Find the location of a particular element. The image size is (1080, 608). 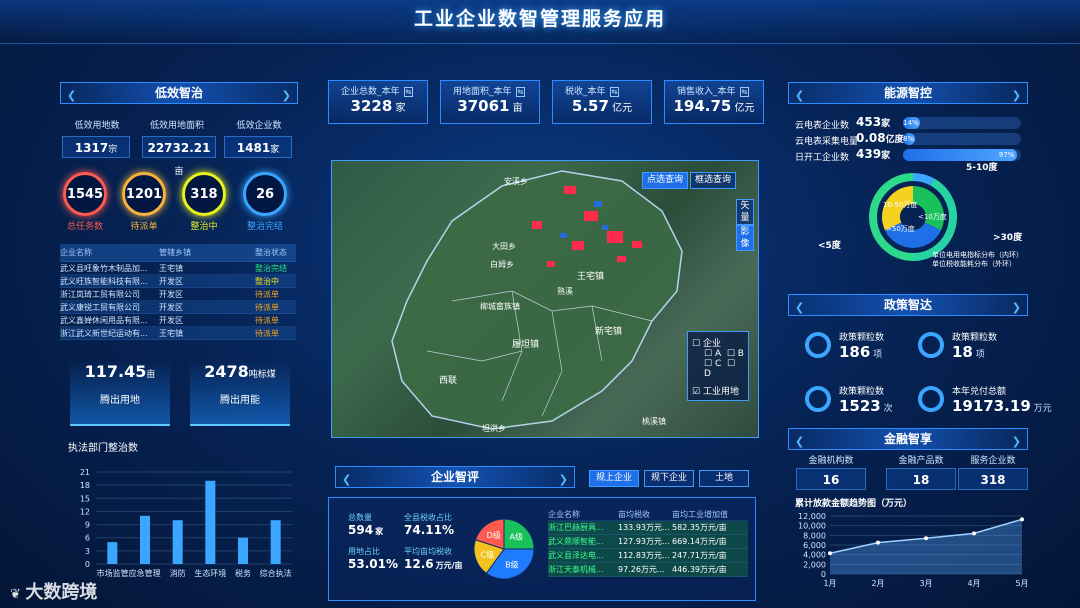

y-tick-label: 8,000 is located at coordinates (814, 535).